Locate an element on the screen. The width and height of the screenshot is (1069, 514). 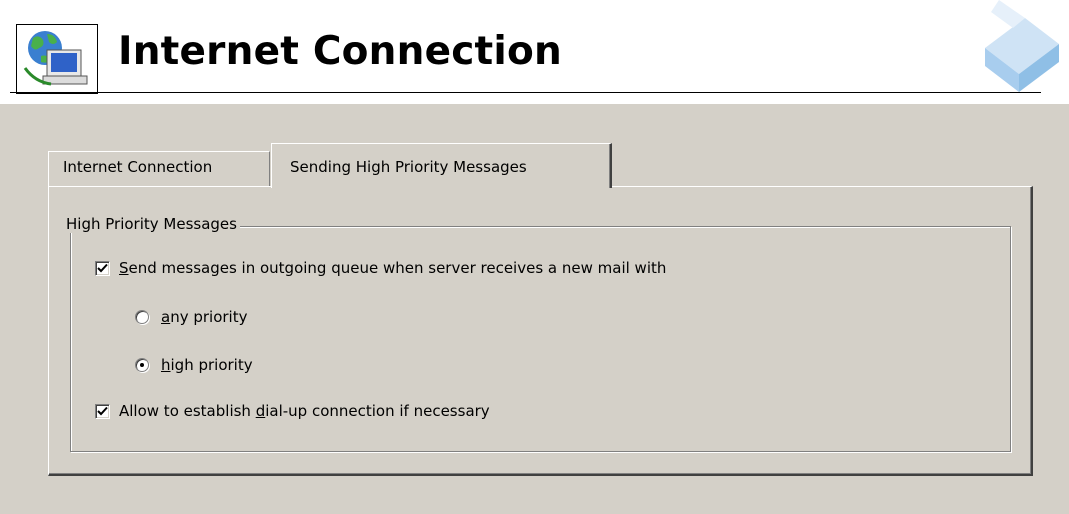
mnemonic: h is located at coordinates (166, 365).